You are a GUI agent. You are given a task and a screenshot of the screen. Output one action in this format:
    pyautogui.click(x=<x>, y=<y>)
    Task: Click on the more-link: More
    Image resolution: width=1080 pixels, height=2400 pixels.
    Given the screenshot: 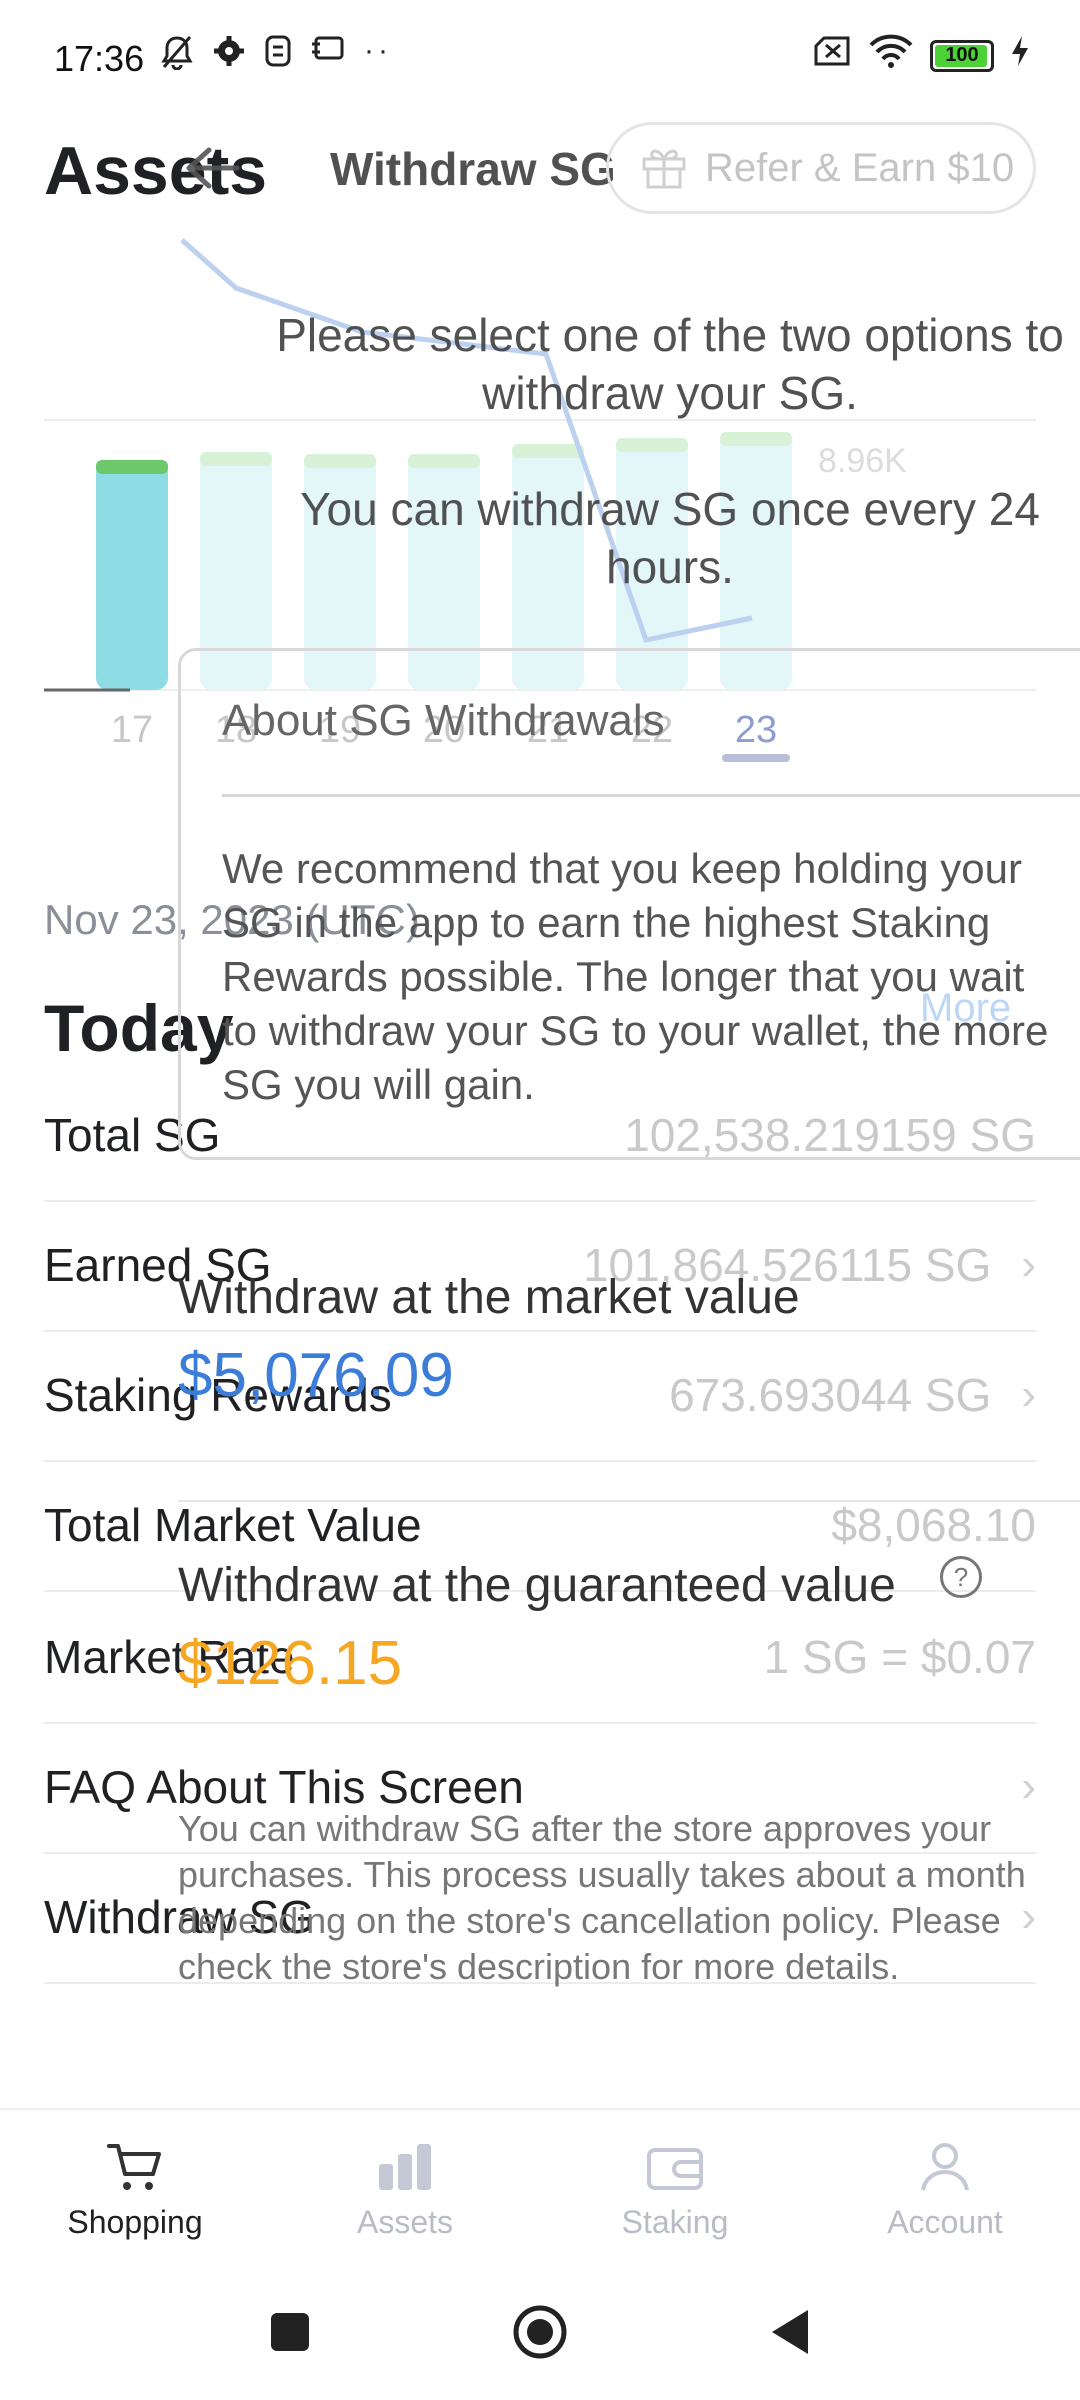 What is the action you would take?
    pyautogui.click(x=965, y=1008)
    